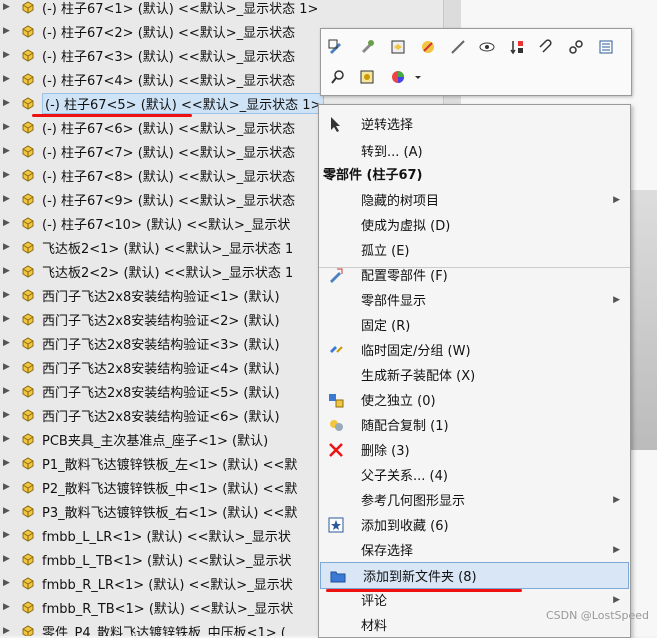 This screenshot has height=638, width=657. What do you see at coordinates (406, 226) in the screenshot?
I see `menu-item-label: 使成为虚拟 (D)` at bounding box center [406, 226].